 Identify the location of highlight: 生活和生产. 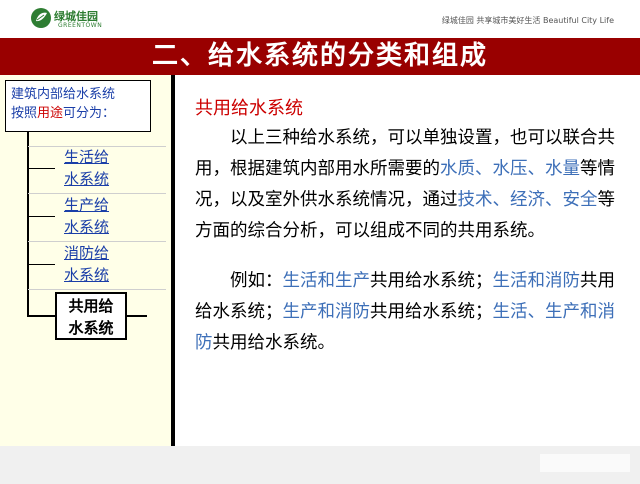
(326, 281).